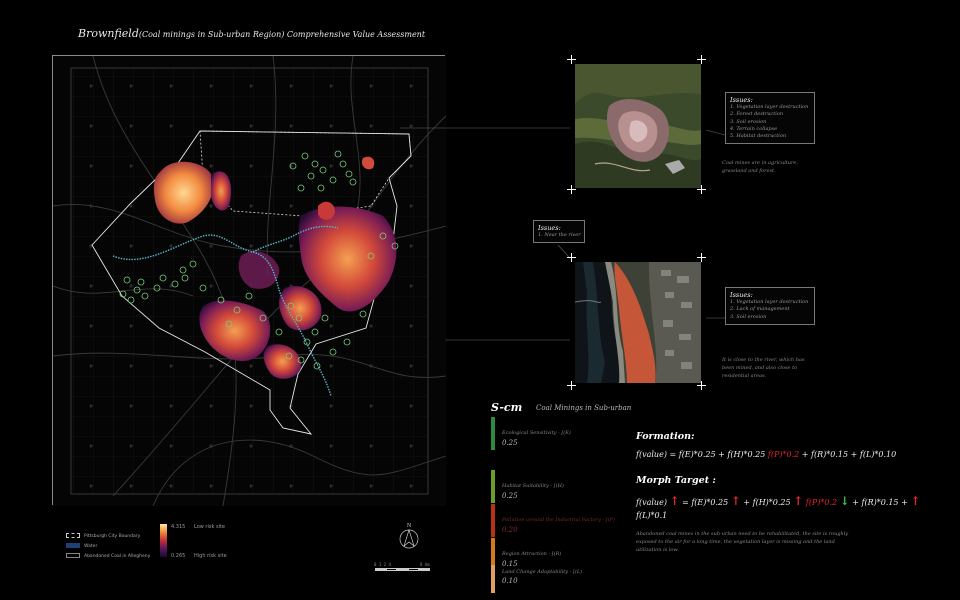 Image resolution: width=960 pixels, height=600 pixels. What do you see at coordinates (507, 407) in the screenshot?
I see `scm-title: S-cm` at bounding box center [507, 407].